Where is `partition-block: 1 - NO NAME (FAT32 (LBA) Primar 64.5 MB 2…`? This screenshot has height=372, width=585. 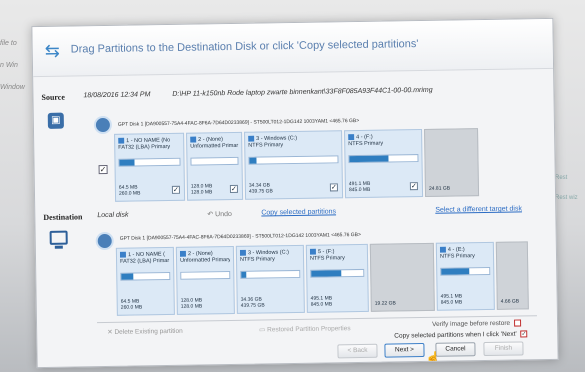 partition-block: 1 - NO NAME (FAT32 (LBA) Primar 64.5 MB 2… is located at coordinates (145, 281).